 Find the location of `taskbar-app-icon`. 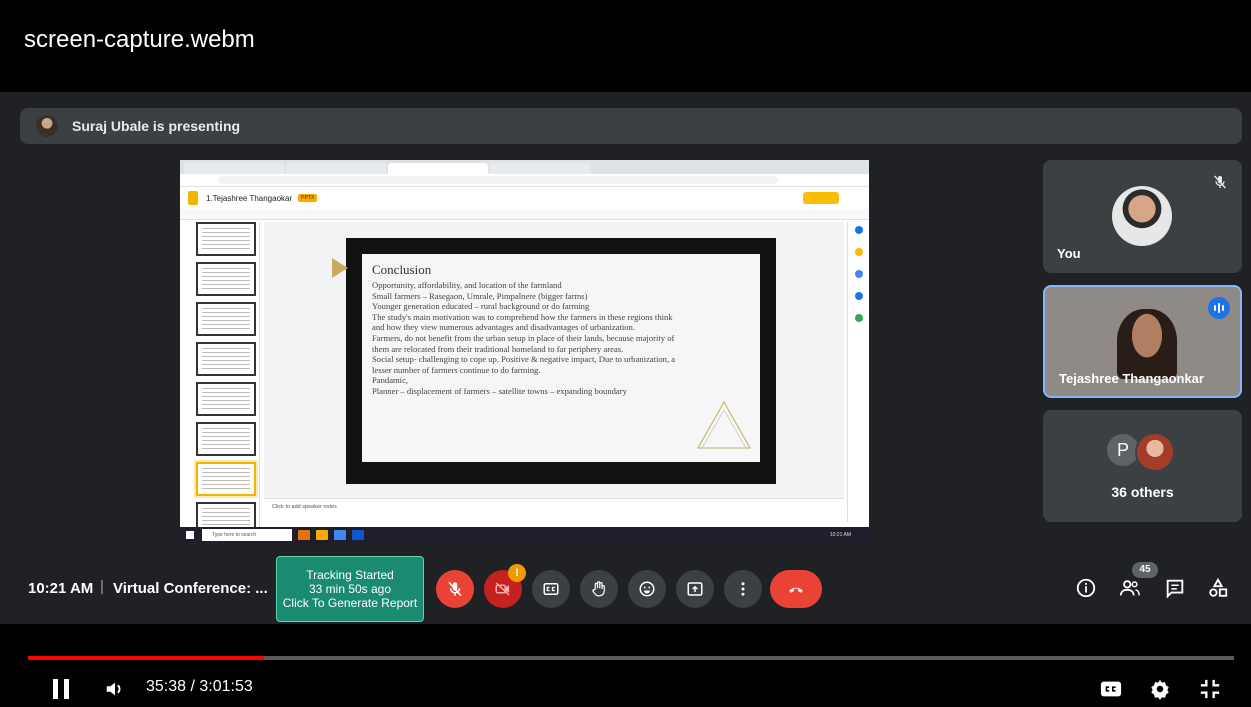

taskbar-app-icon is located at coordinates (358, 535).